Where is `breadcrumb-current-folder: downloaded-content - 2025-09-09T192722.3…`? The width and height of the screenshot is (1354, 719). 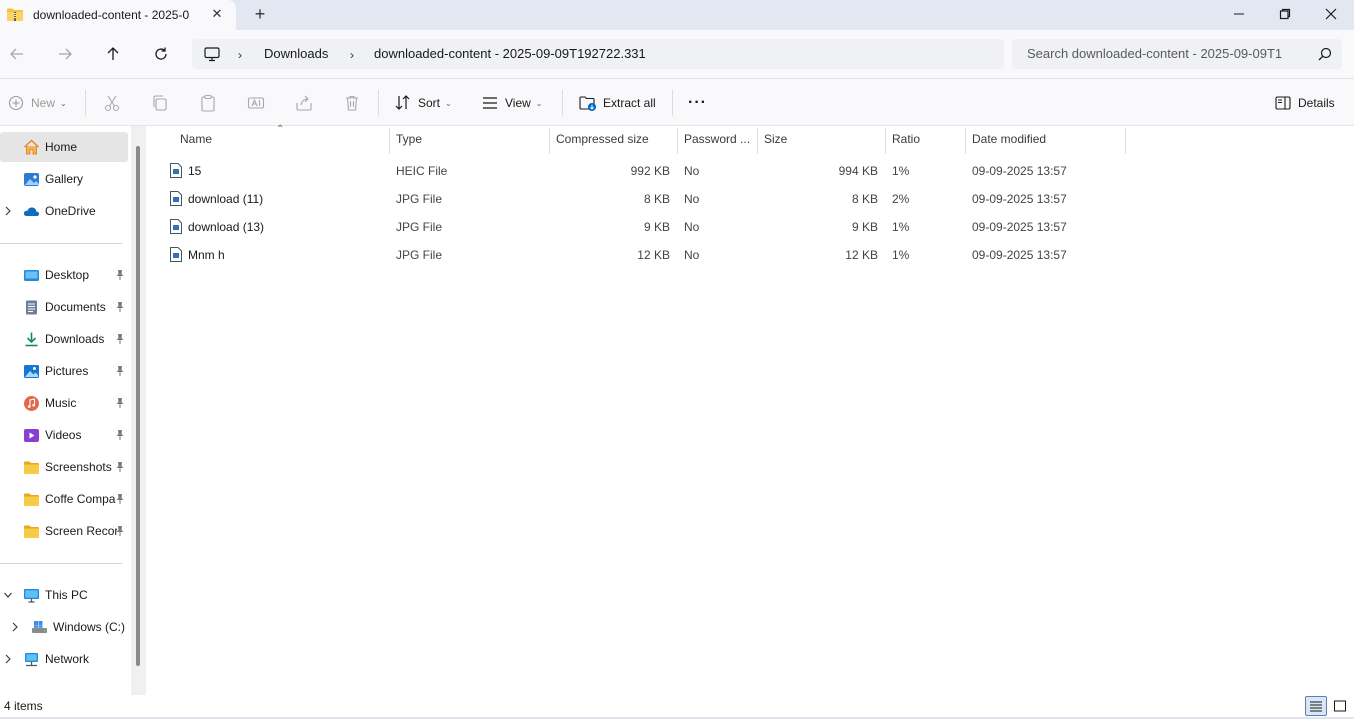 breadcrumb-current-folder: downloaded-content - 2025-09-09T192722.3… is located at coordinates (510, 53).